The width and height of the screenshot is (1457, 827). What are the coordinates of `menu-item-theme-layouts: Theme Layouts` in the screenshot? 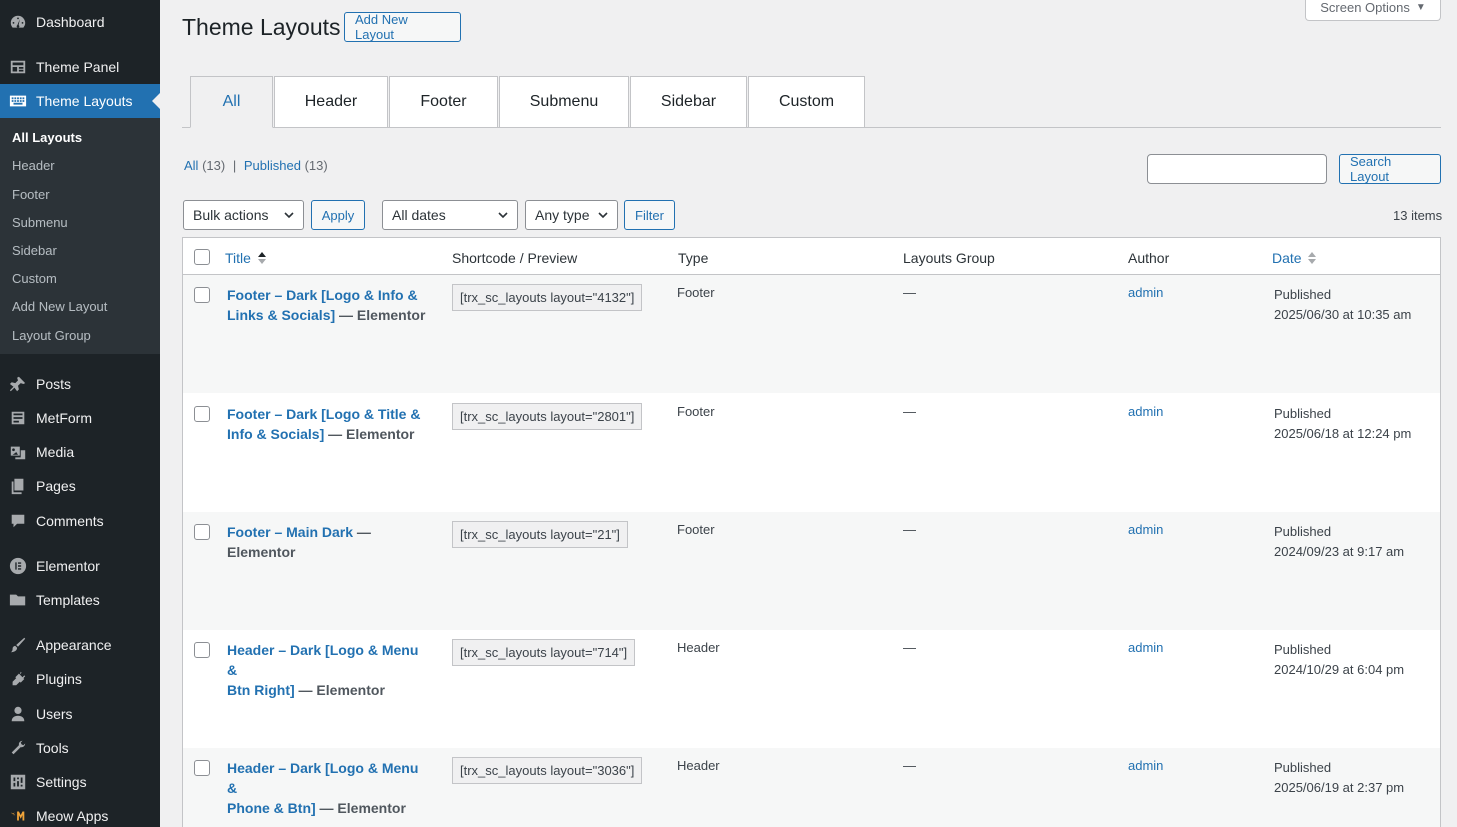 It's located at (80, 101).